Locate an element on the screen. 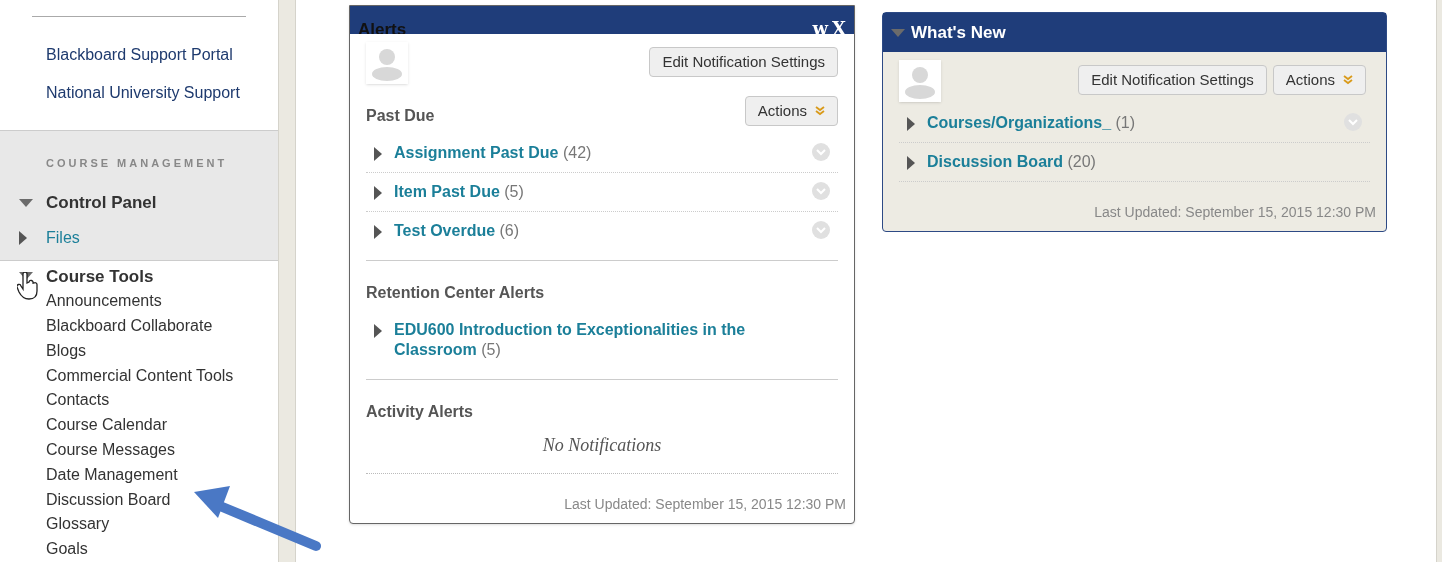  sidebar-link: National University Support is located at coordinates (162, 93).